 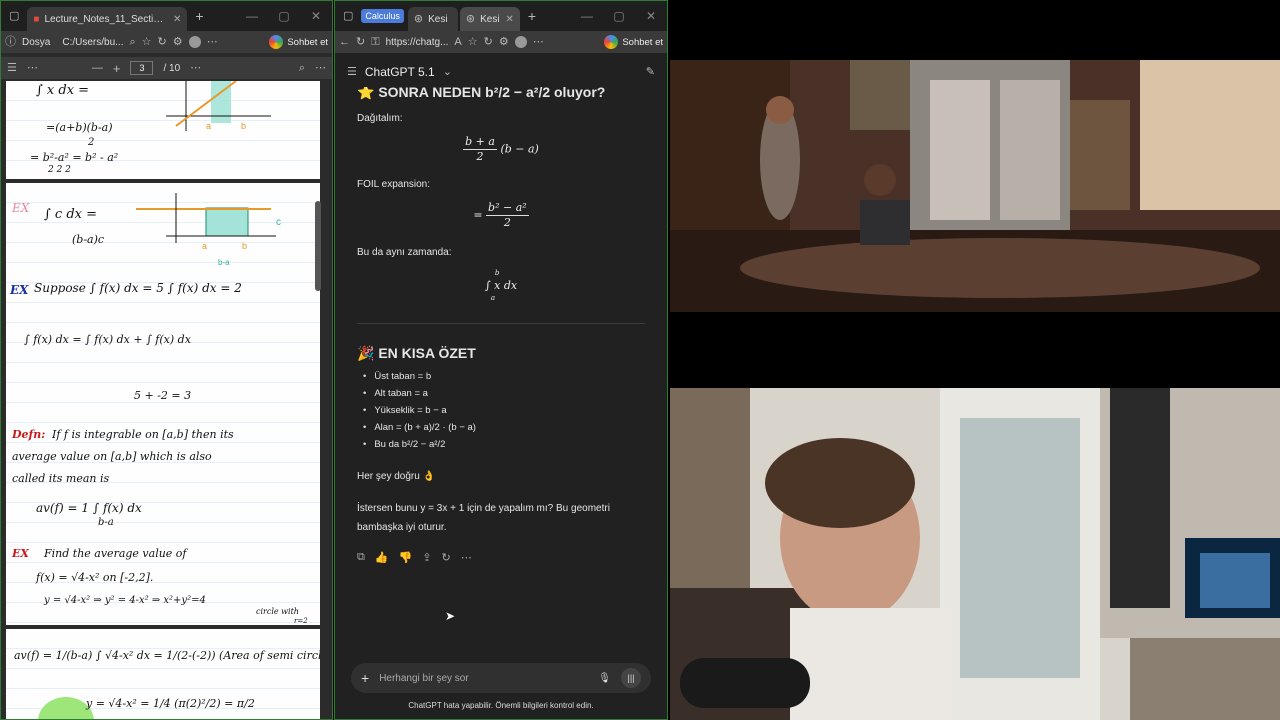 I want to click on sync-icon: ↻, so click(x=488, y=42).